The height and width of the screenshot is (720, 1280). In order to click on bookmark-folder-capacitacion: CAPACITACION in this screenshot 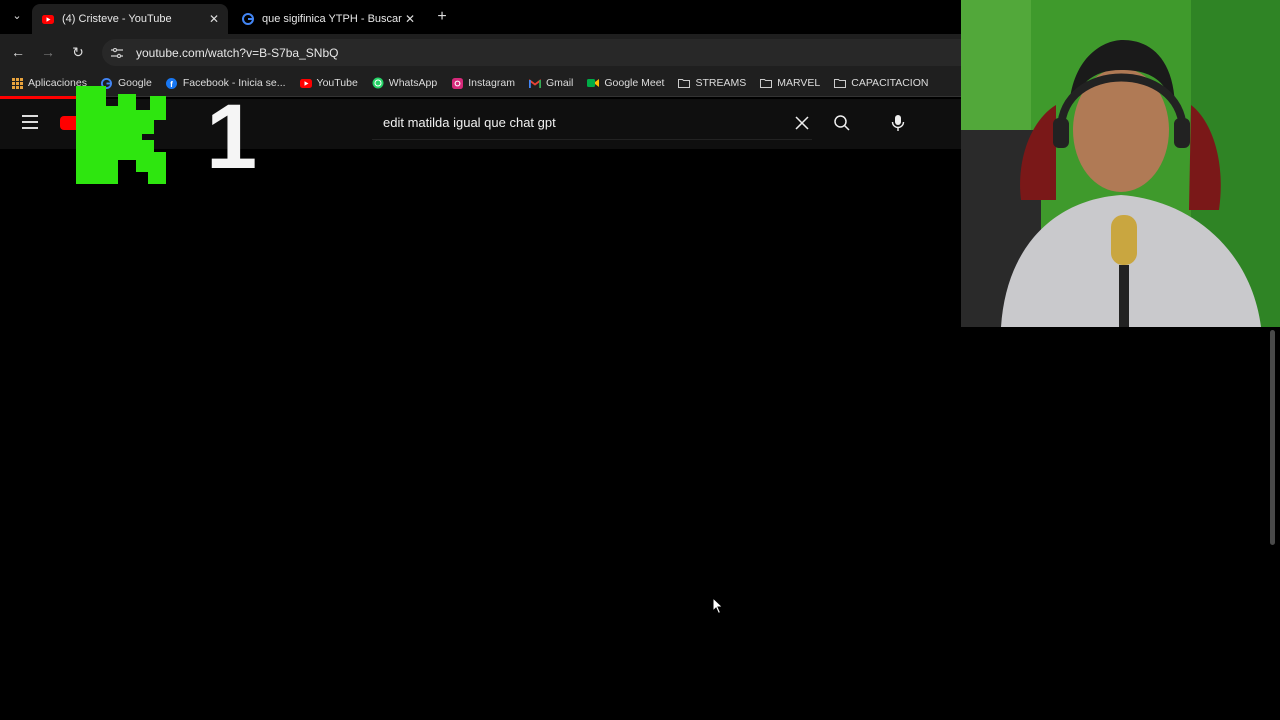, I will do `click(881, 83)`.